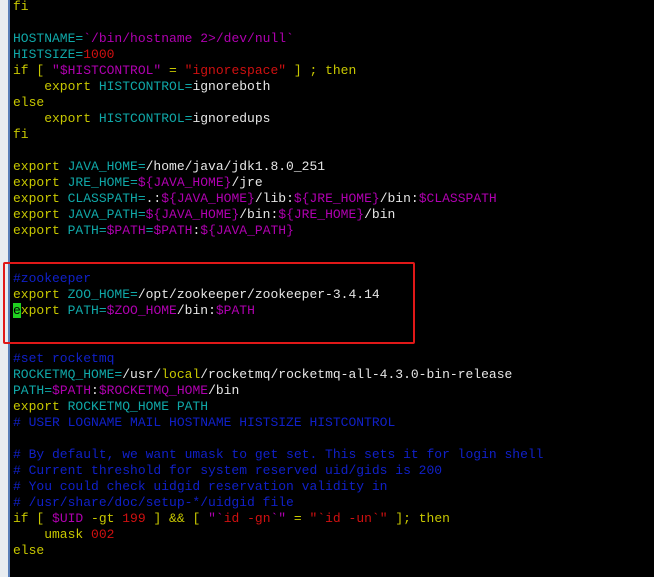 The width and height of the screenshot is (654, 577). I want to click on code-token: /lib:, so click(274, 198).